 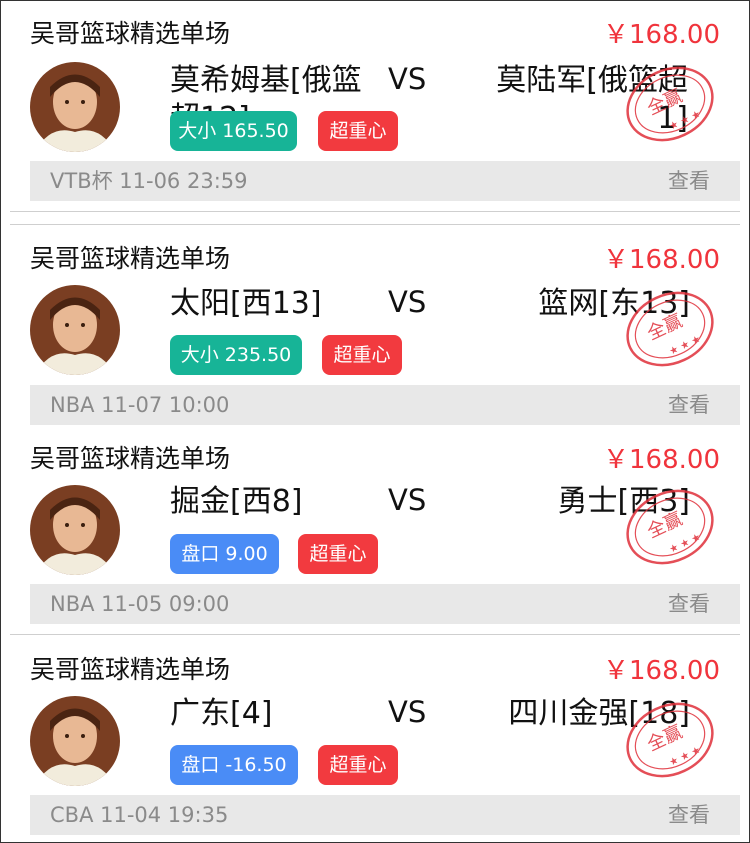 What do you see at coordinates (385, 181) in the screenshot?
I see `card-footer: VTB杯 11-06 23:59 查看` at bounding box center [385, 181].